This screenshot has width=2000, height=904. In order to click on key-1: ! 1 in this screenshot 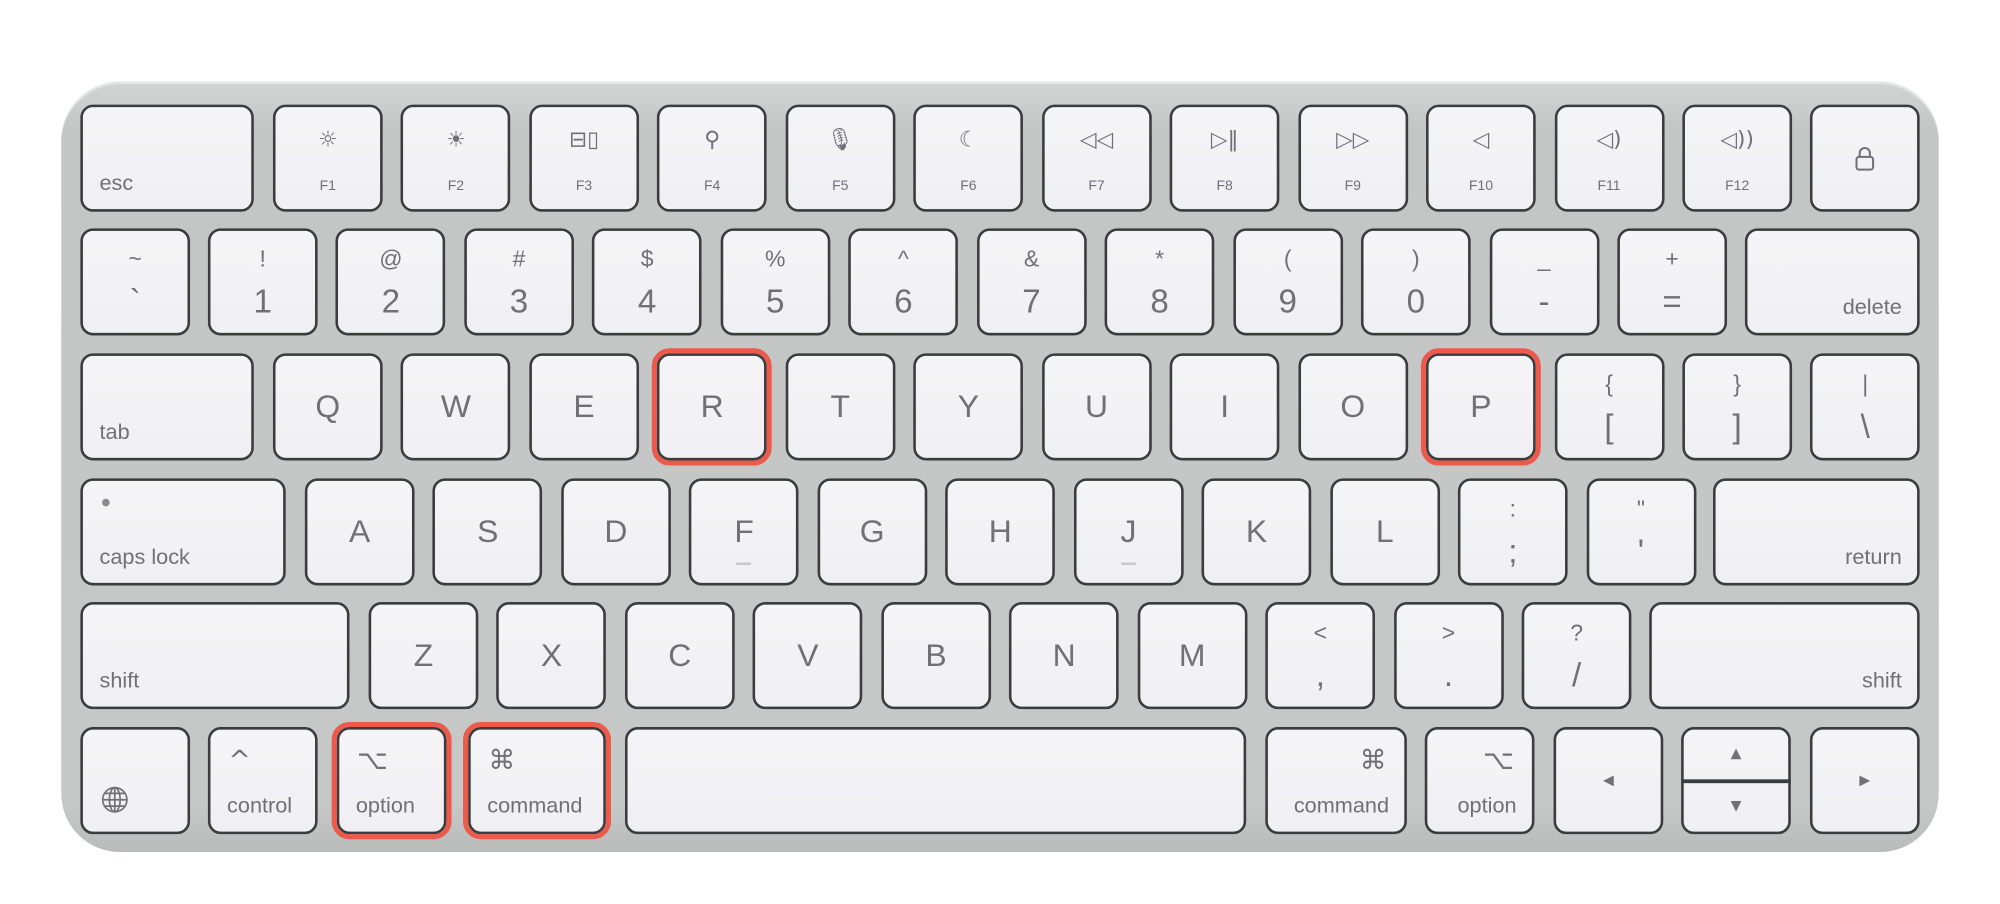, I will do `click(262, 282)`.